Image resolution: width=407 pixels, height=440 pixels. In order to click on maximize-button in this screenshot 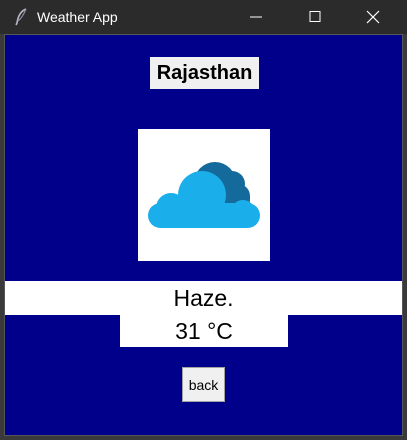, I will do `click(315, 17)`.